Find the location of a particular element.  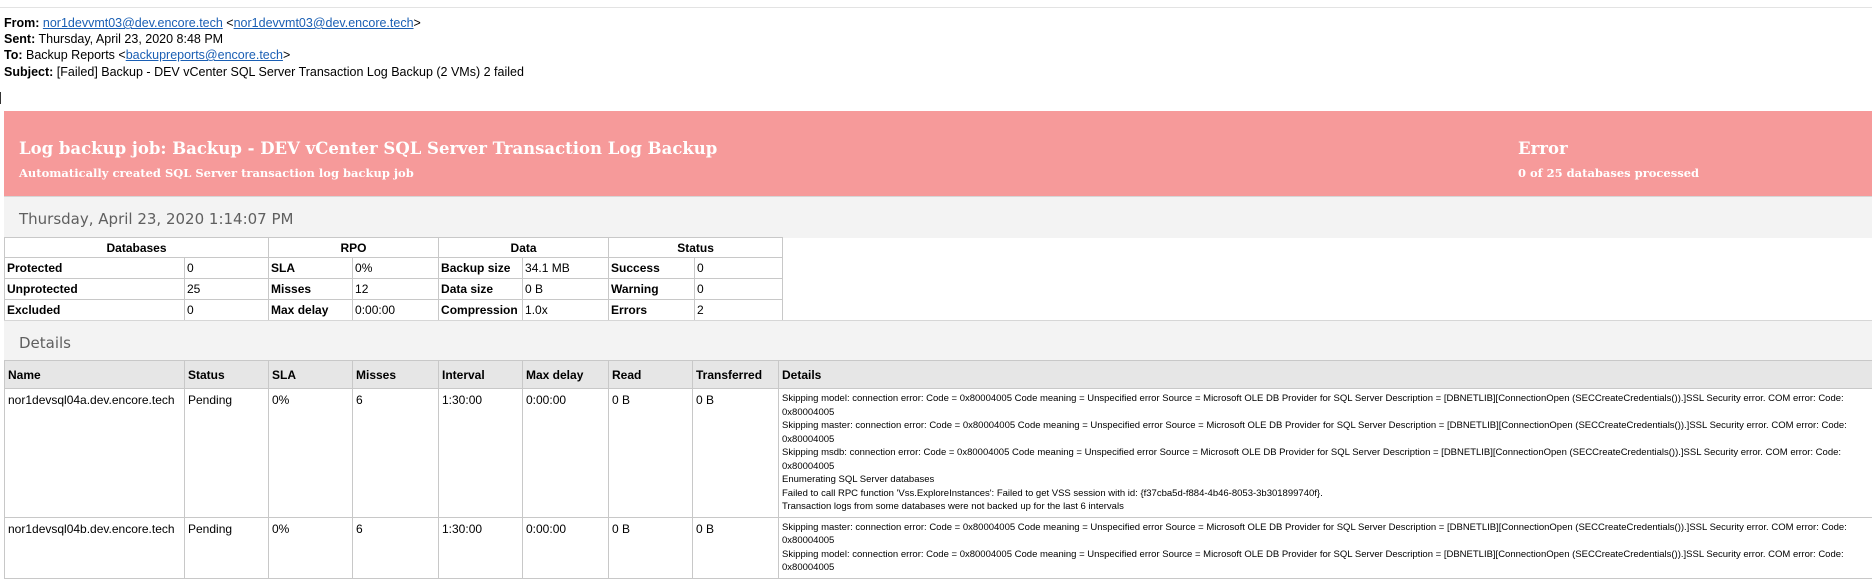

to-label: To: is located at coordinates (13, 55).